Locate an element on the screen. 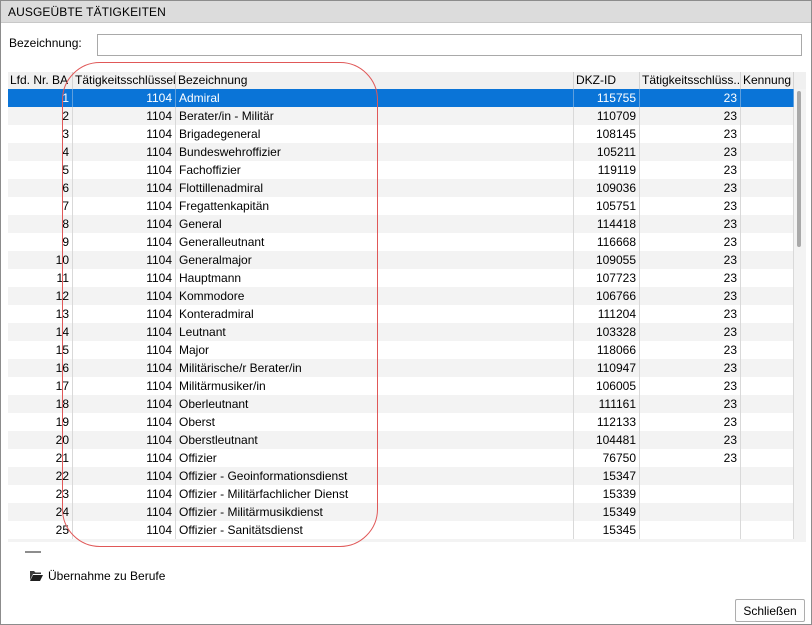  dkz-id-cell: 109055 is located at coordinates (607, 260).